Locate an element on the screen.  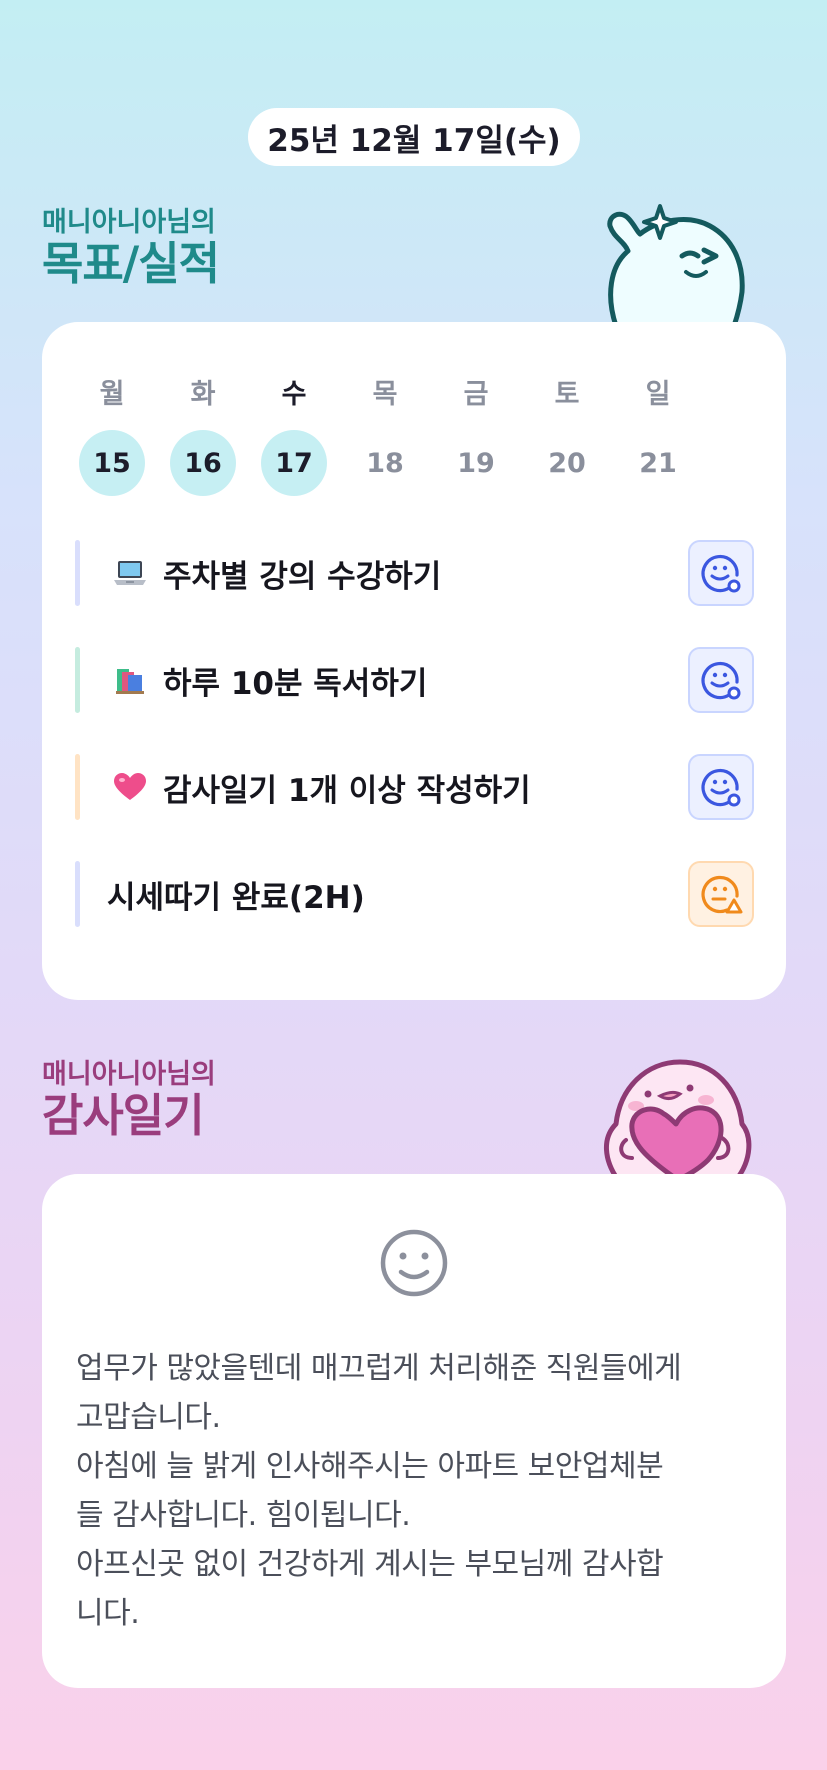
weekday-tue: 화 is located at coordinates (203, 394).